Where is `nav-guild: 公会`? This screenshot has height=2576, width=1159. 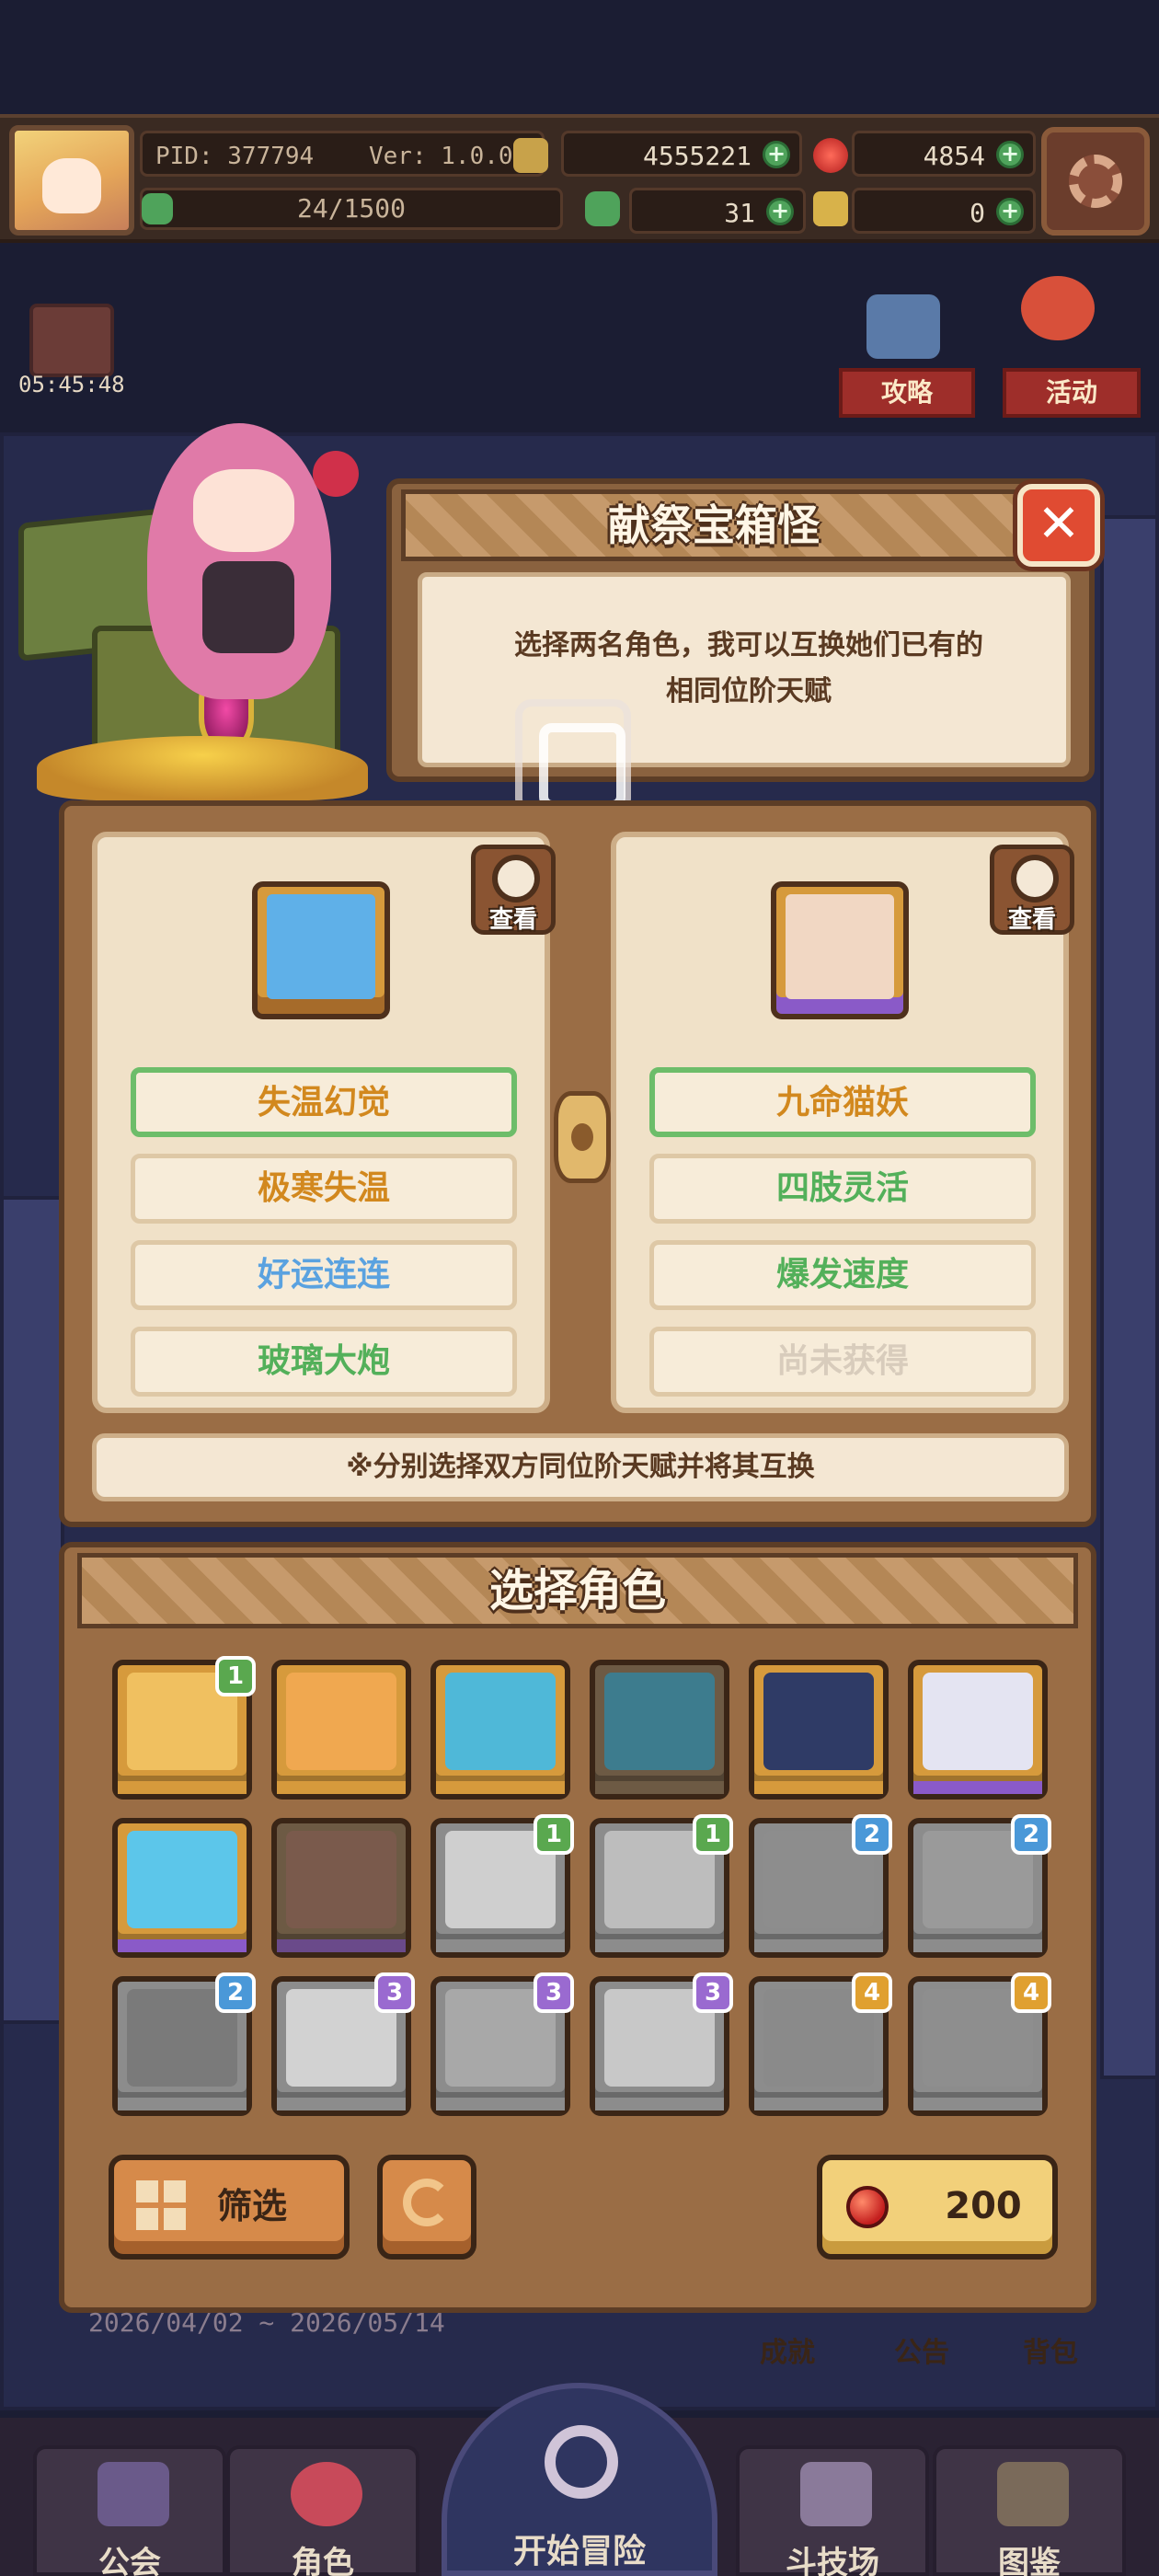 nav-guild: 公会 is located at coordinates (129, 2510).